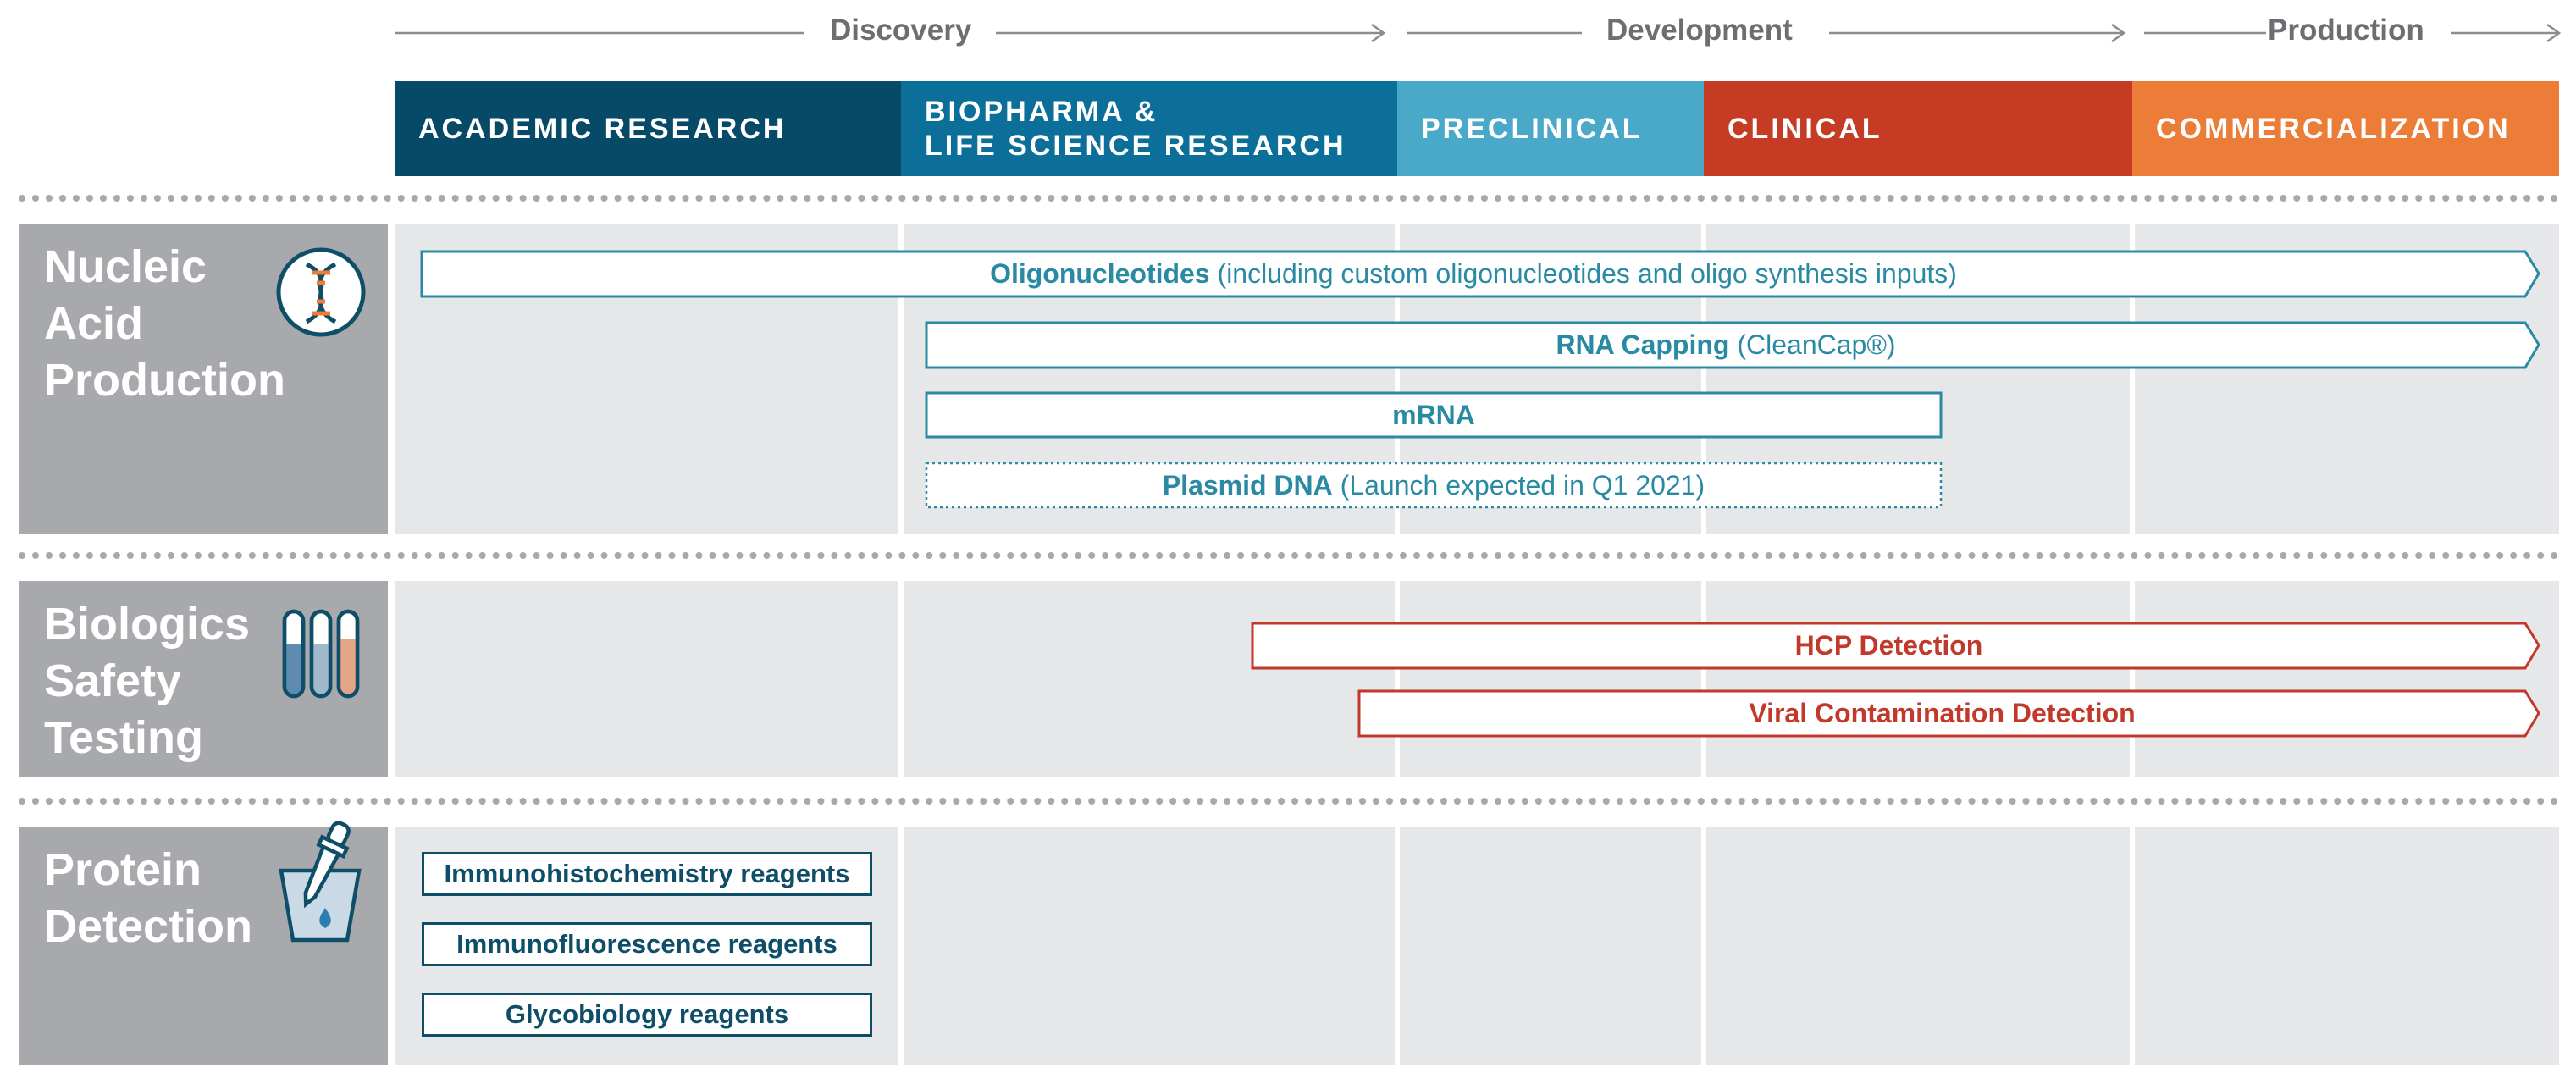 This screenshot has height=1084, width=2576. I want to click on bar-label-hcp-detection: HCP Detection, so click(1888, 645).